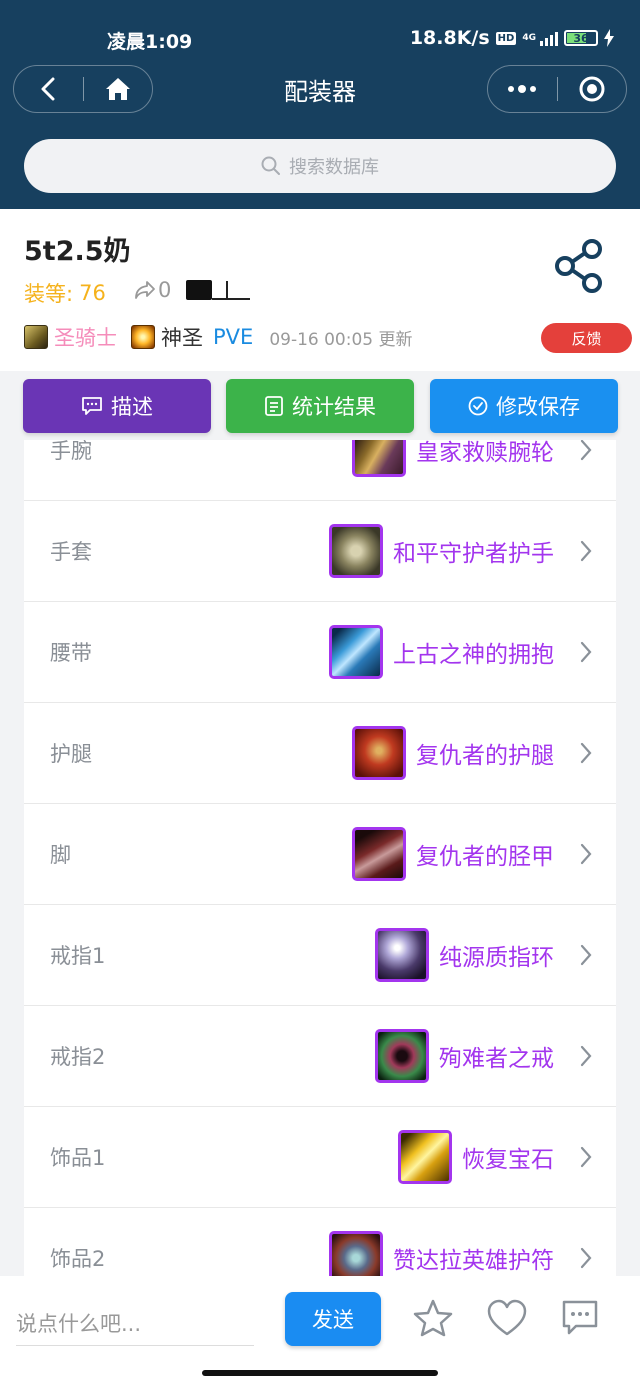 This screenshot has width=640, height=1386. What do you see at coordinates (449, 38) in the screenshot?
I see `net-speed: 18.8K/s` at bounding box center [449, 38].